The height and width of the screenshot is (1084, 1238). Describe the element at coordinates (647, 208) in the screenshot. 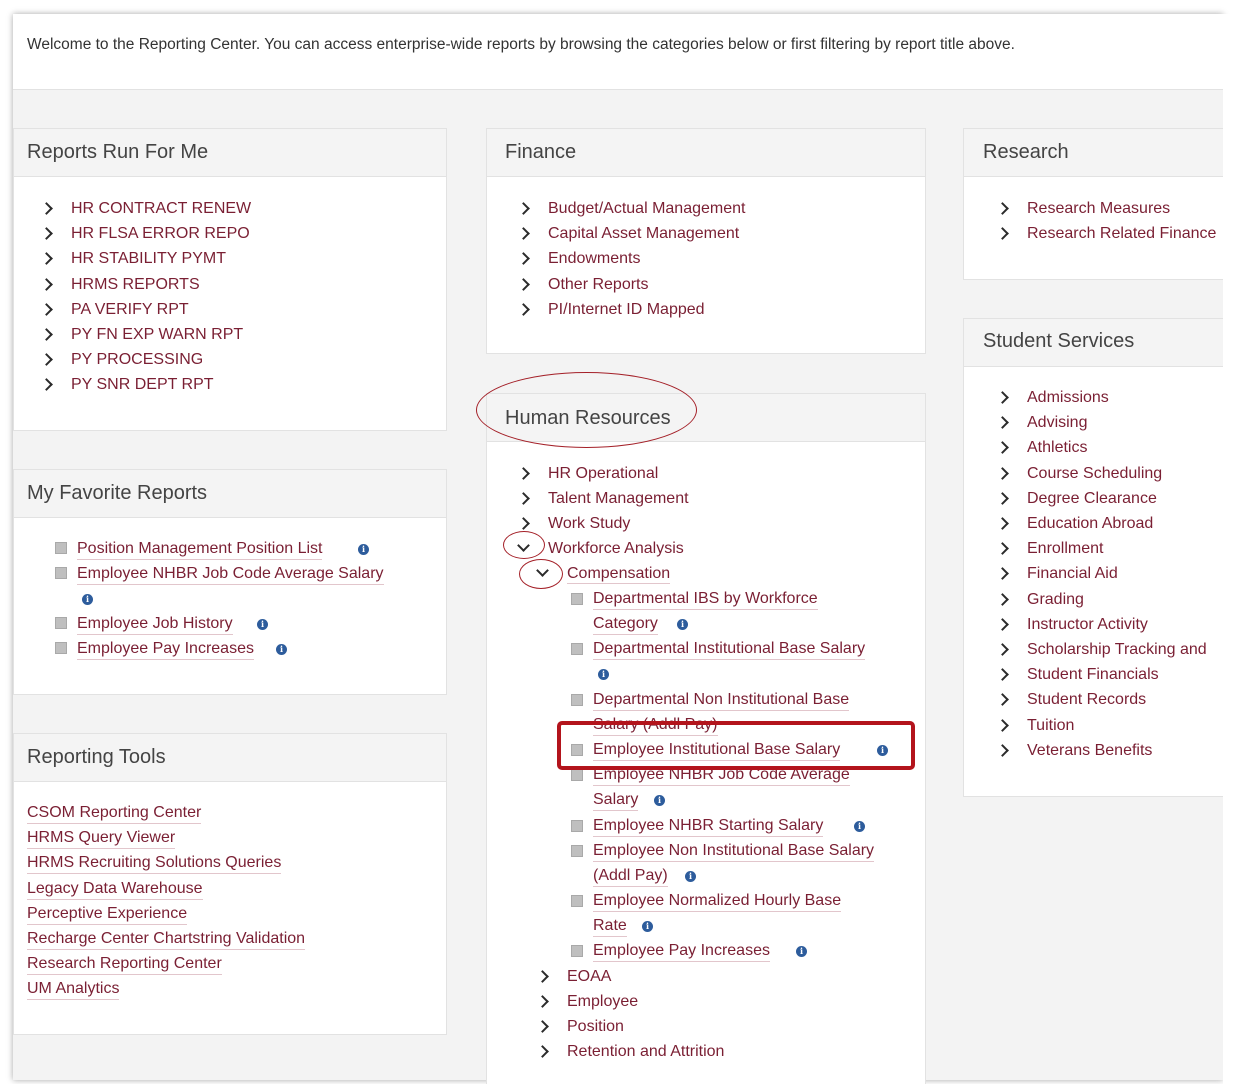

I see `item-label: Budget/Actual Management` at that location.